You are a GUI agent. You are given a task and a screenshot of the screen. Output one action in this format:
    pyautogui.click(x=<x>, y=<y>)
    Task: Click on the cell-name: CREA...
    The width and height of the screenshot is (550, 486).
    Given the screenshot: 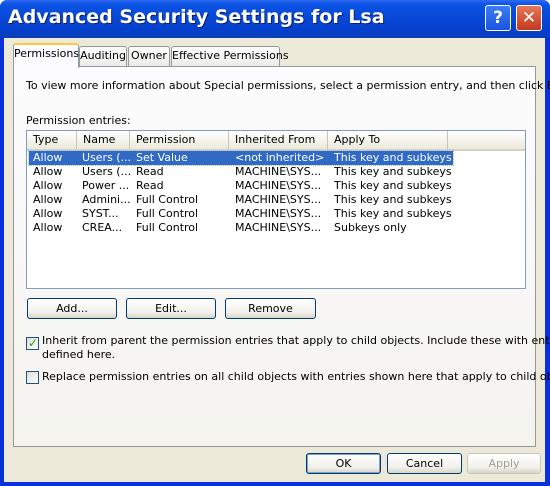 What is the action you would take?
    pyautogui.click(x=102, y=227)
    